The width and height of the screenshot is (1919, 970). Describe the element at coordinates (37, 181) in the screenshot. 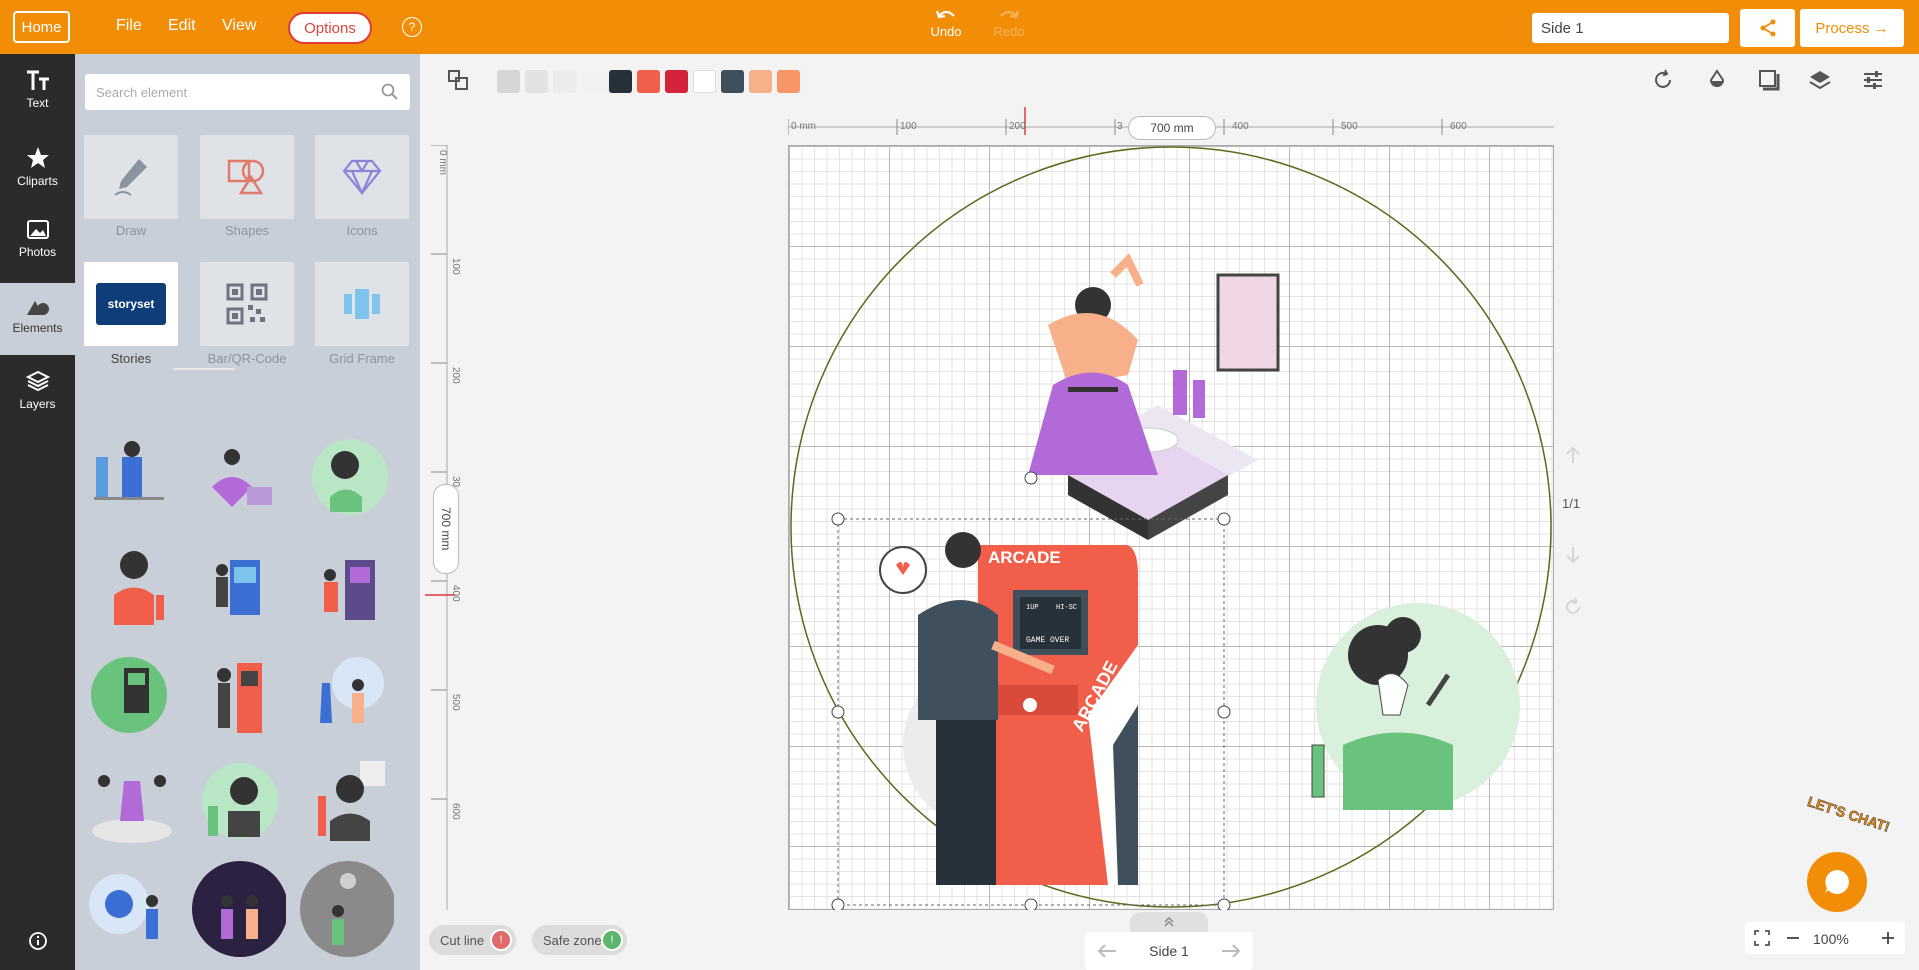

I see `nav-cliparts-label: Cliparts` at that location.